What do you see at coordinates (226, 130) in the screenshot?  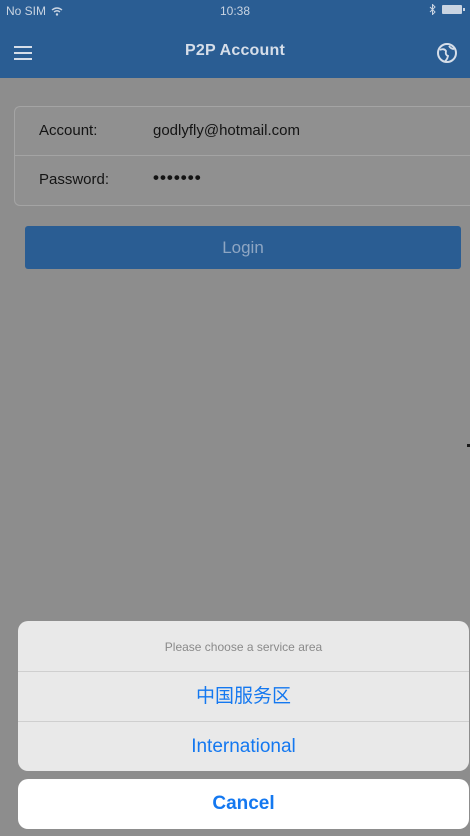 I see `account-input: godlyfly@hotmail.com` at bounding box center [226, 130].